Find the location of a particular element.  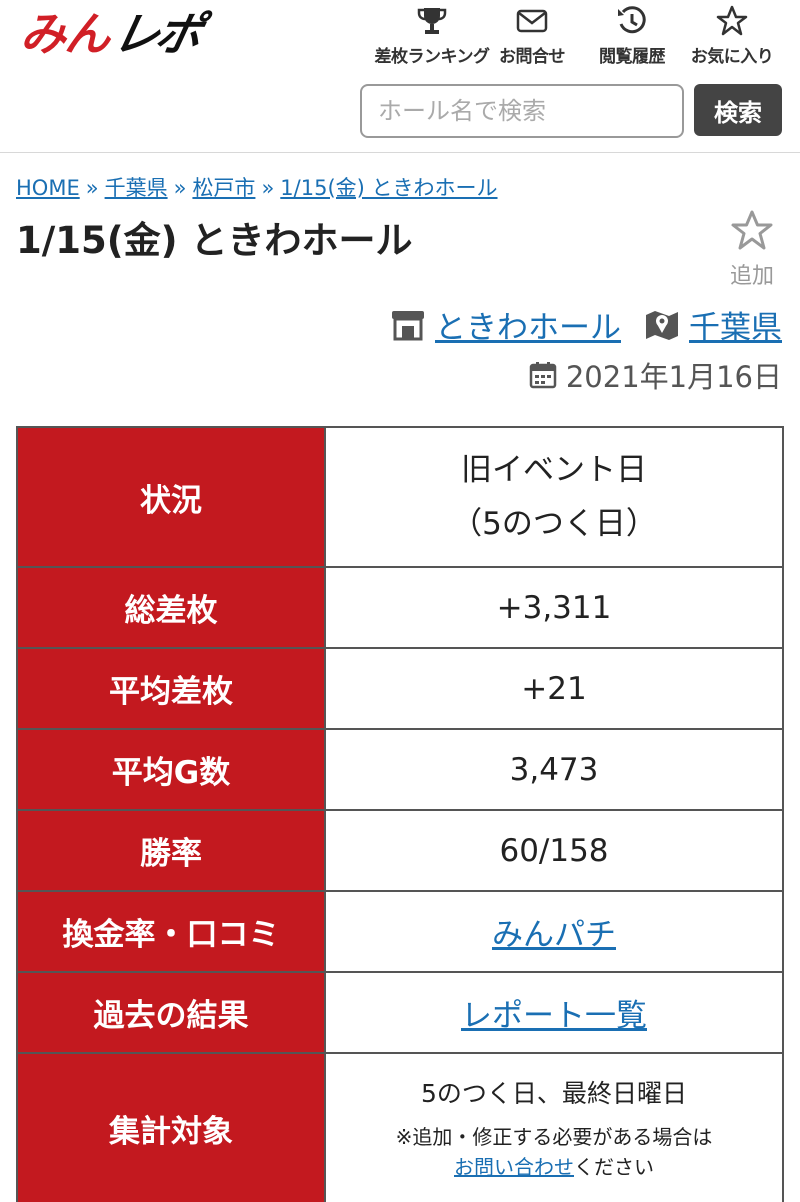

target-value: 5のつく日、最終日曜日 is located at coordinates (554, 1093).